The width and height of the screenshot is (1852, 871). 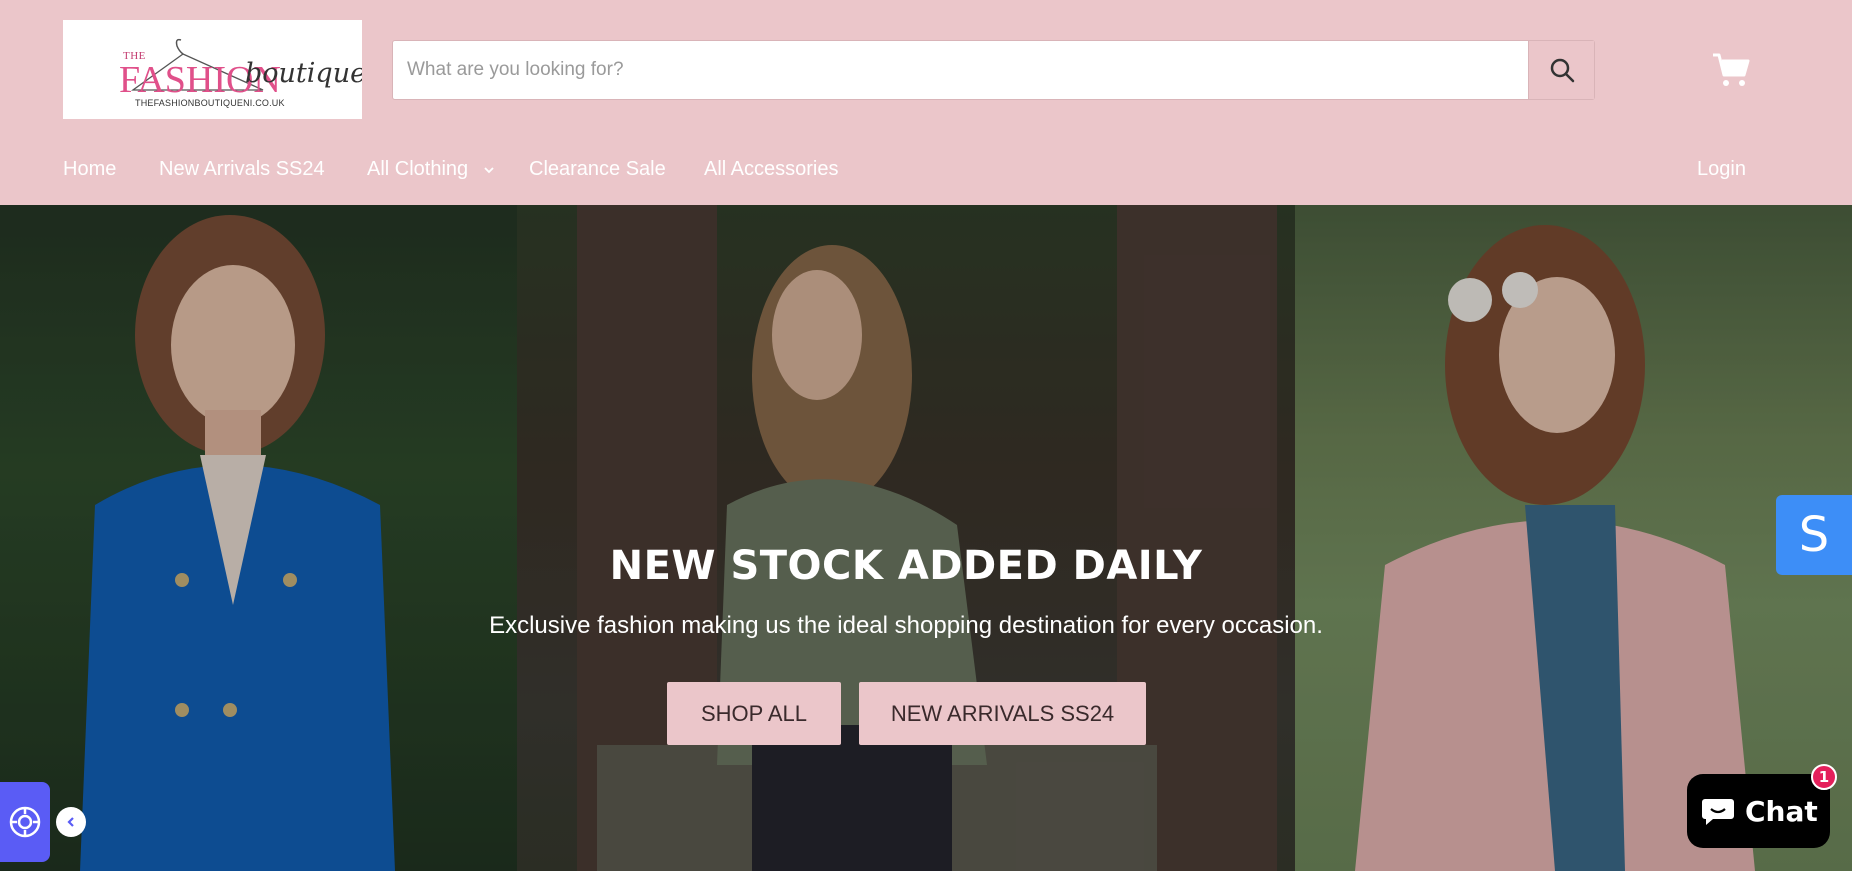 I want to click on chevron-down-icon, so click(x=489, y=170).